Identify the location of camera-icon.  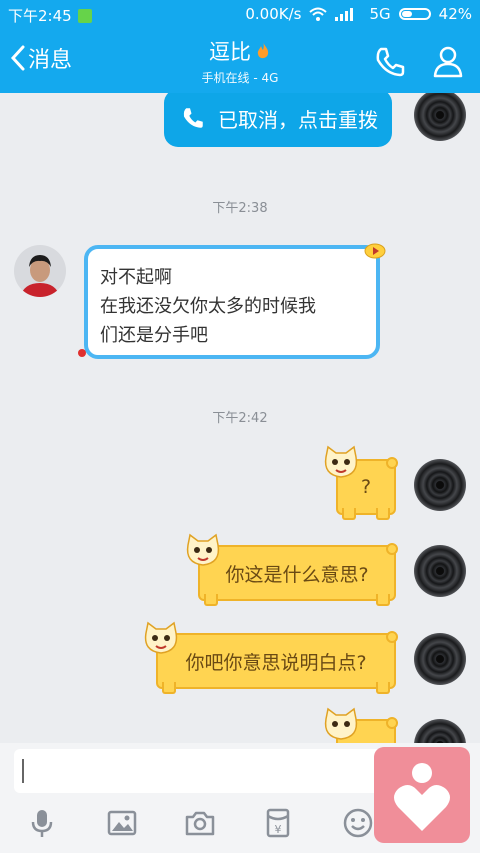
(200, 823).